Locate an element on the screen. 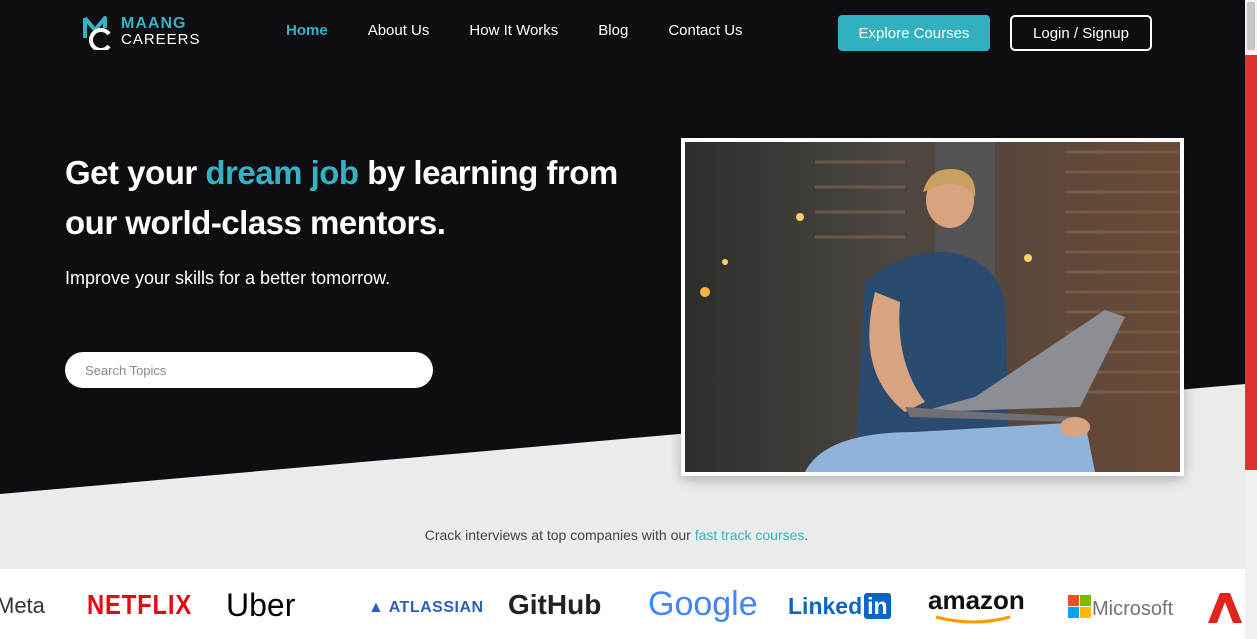  google-logo: Google is located at coordinates (703, 604).